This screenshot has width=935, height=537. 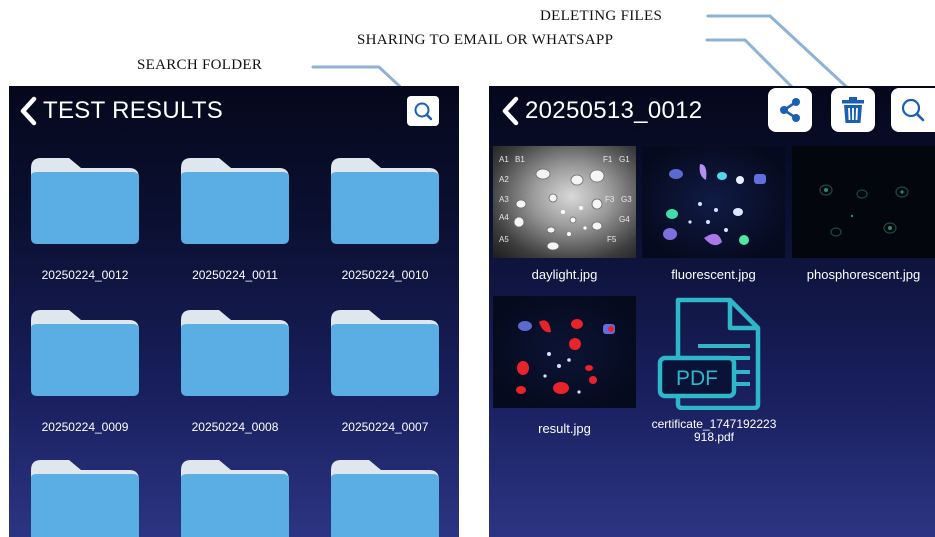 I want to click on folder-item: 20250224_0012, so click(x=85, y=219).